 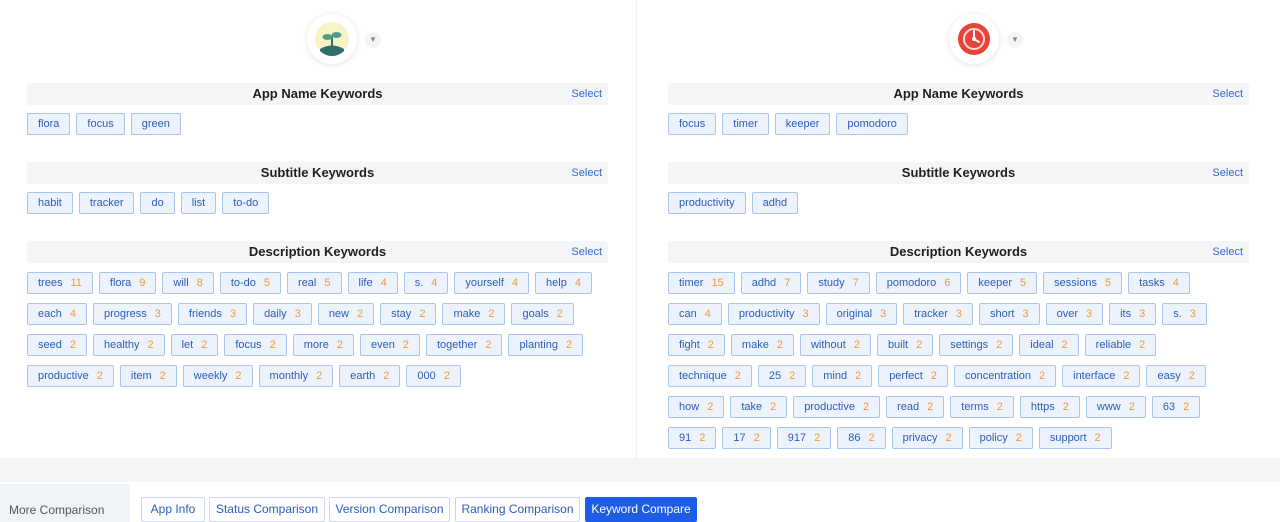 I want to click on keyword-tag: privacy 2, so click(x=927, y=438).